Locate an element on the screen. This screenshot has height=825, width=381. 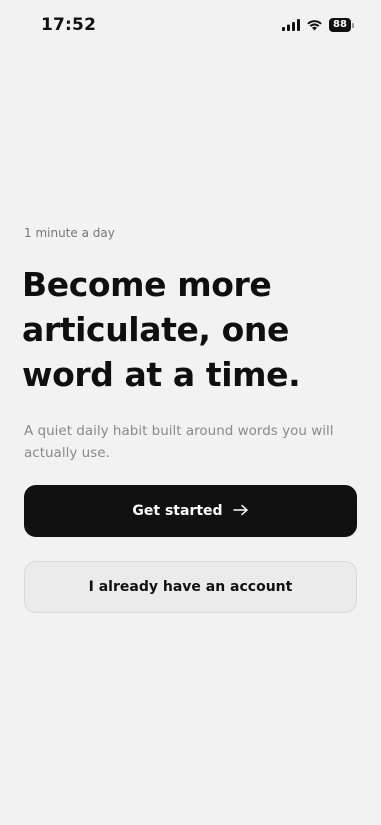
battery-level: 88 is located at coordinates (340, 25).